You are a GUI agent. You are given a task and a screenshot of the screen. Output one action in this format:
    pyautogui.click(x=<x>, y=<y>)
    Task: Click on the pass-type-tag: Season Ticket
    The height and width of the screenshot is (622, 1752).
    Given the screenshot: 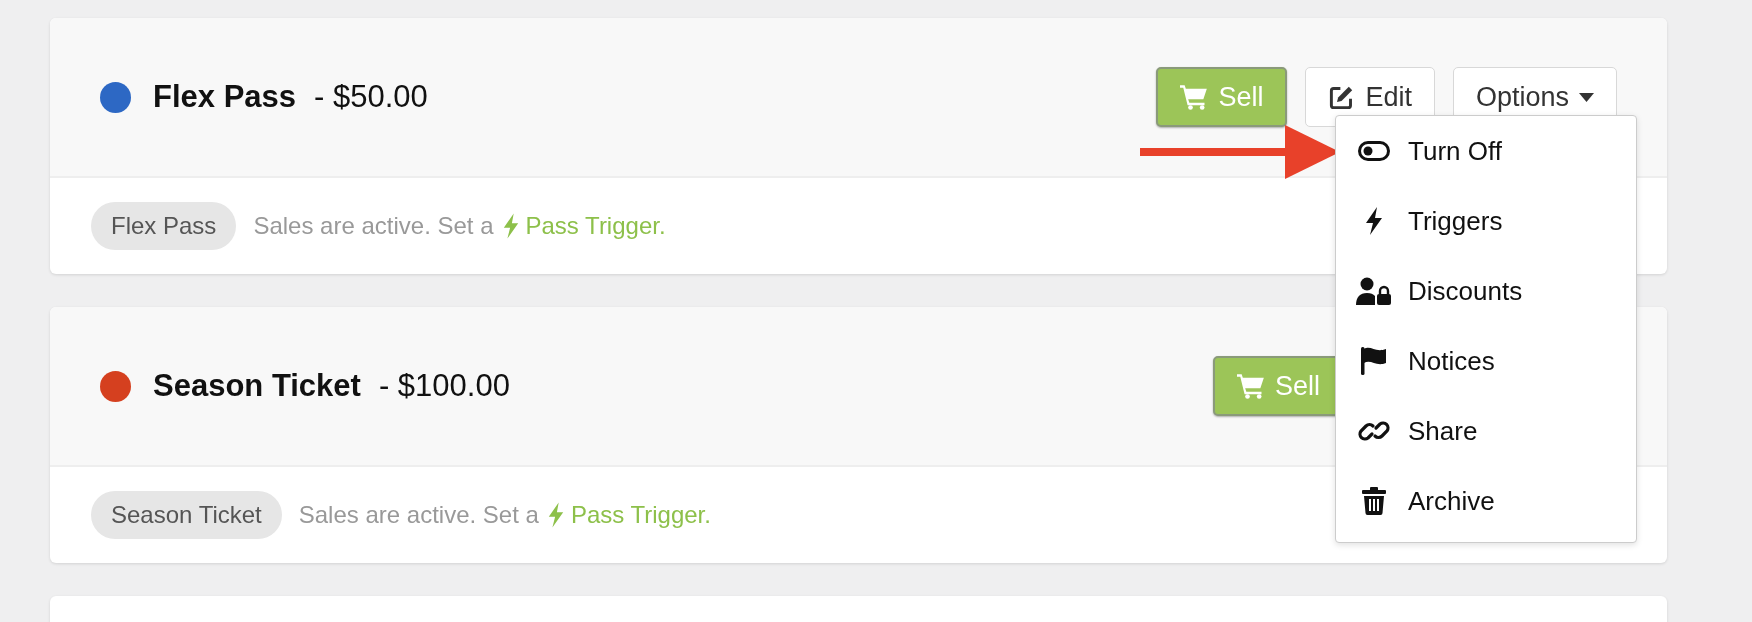 What is the action you would take?
    pyautogui.click(x=186, y=515)
    